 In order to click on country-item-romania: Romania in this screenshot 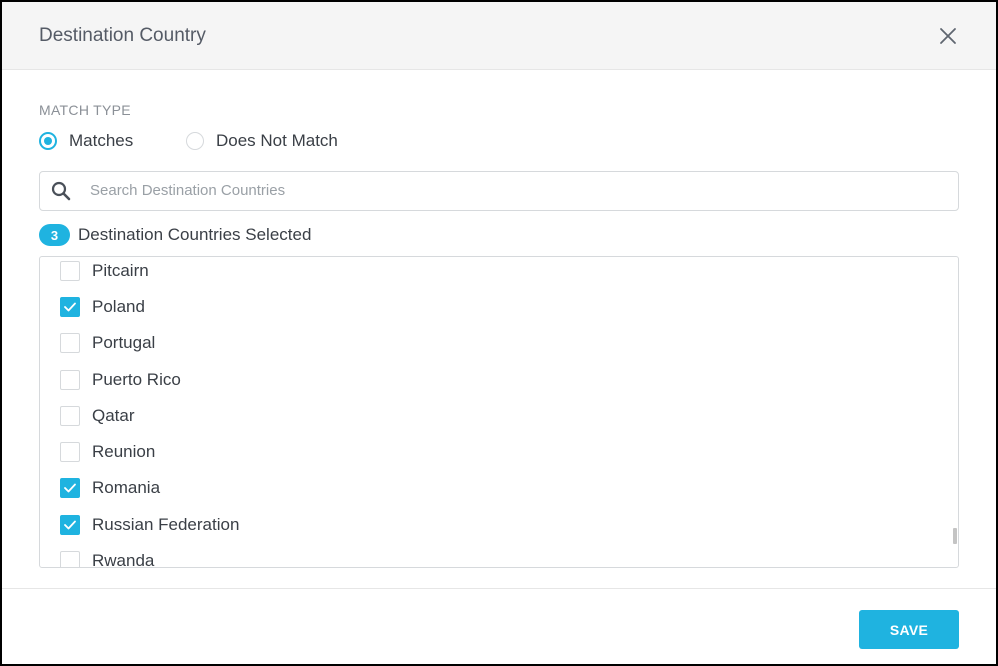, I will do `click(110, 488)`.